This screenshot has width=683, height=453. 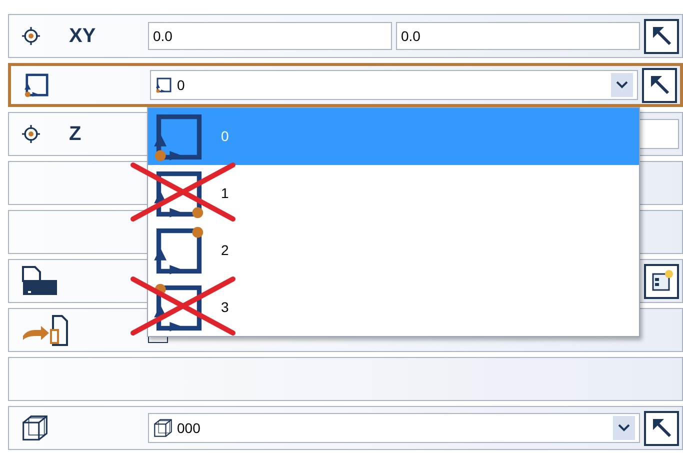 I want to click on dropdown-value: 000, so click(x=189, y=428).